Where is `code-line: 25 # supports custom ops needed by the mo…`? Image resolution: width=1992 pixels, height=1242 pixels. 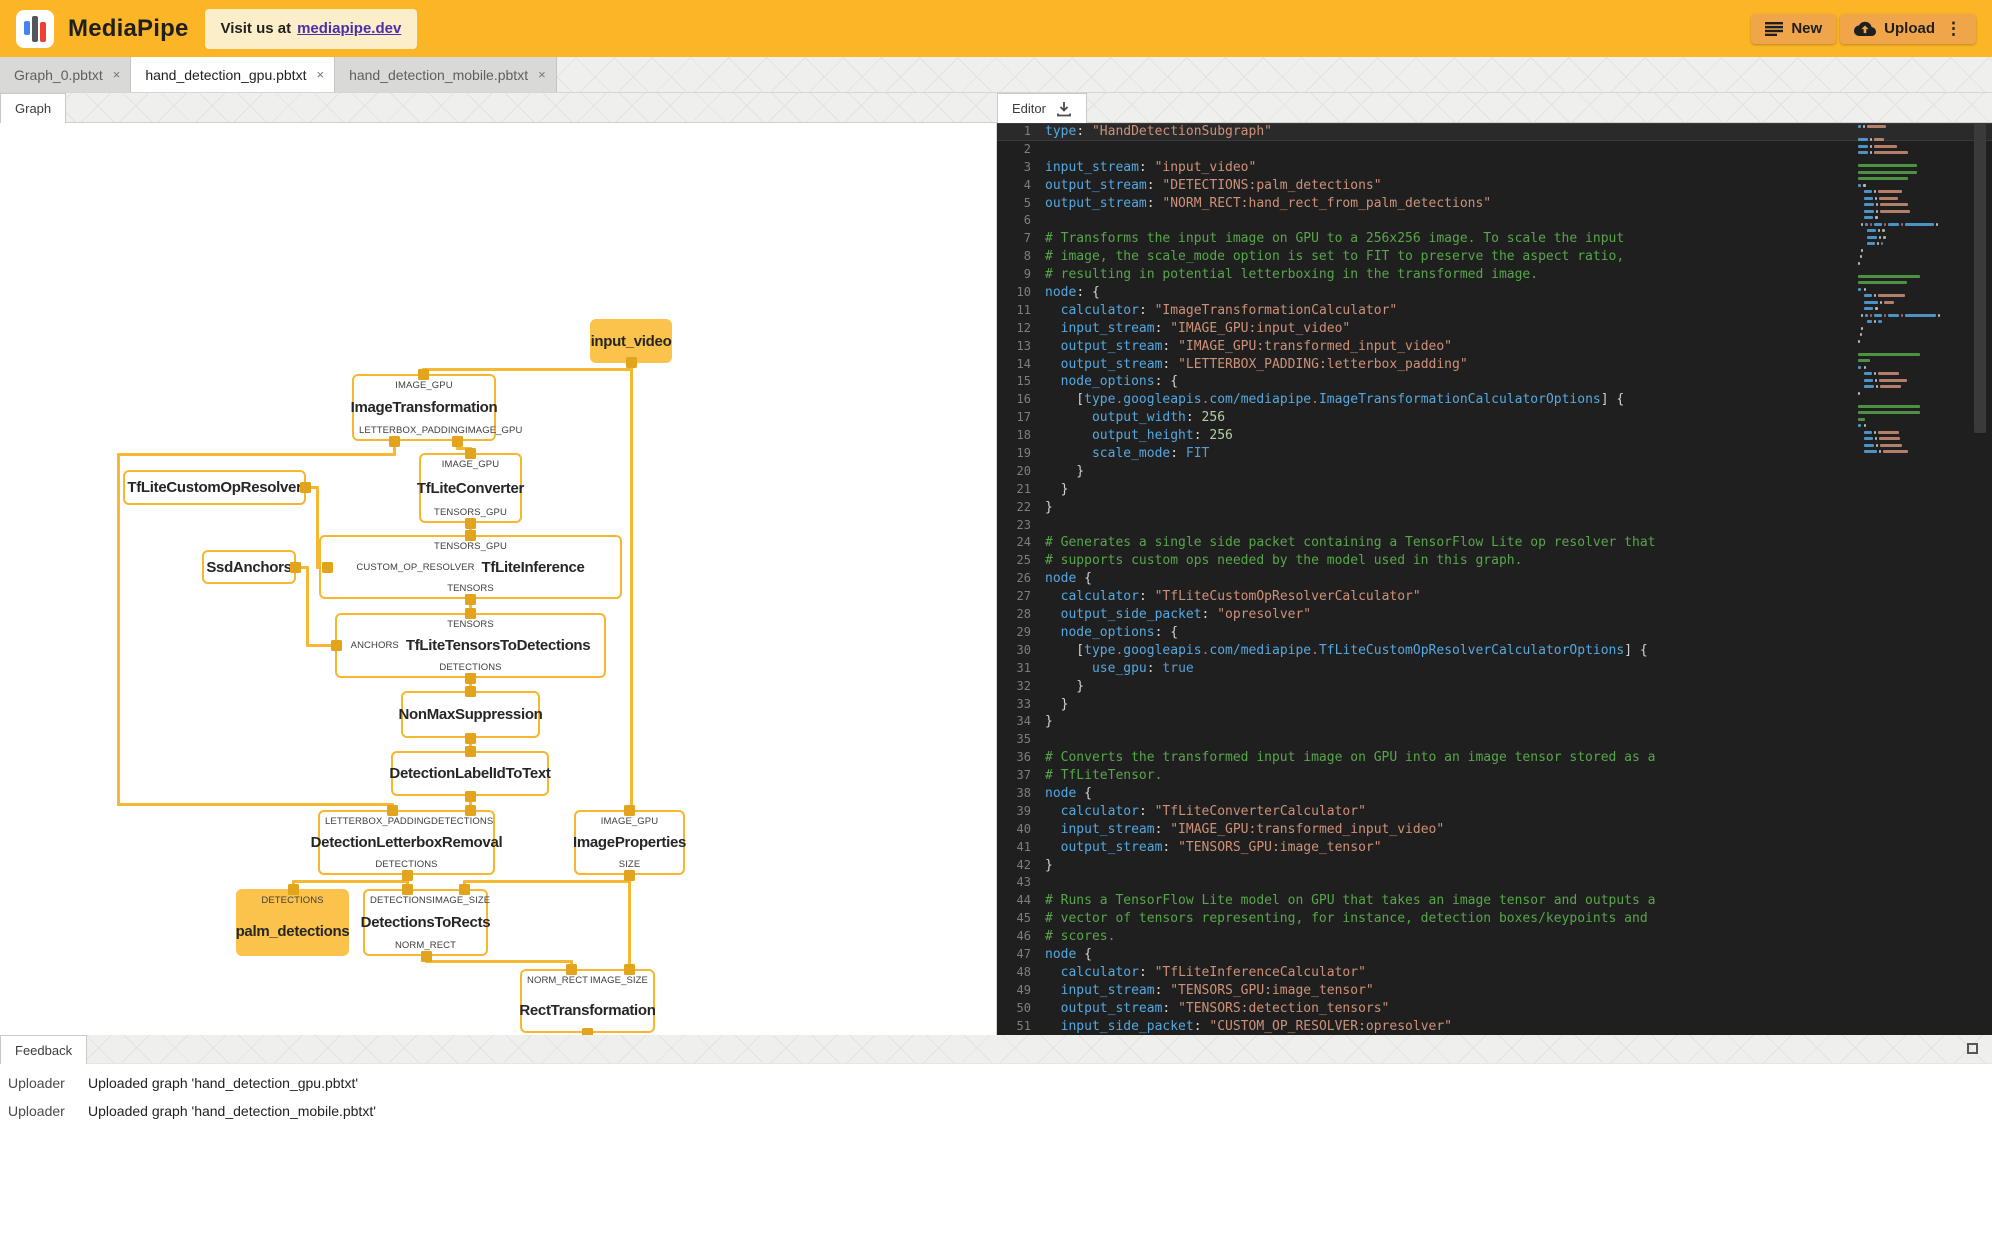
code-line: 25 # supports custom ops needed by the mo… is located at coordinates (1494, 561).